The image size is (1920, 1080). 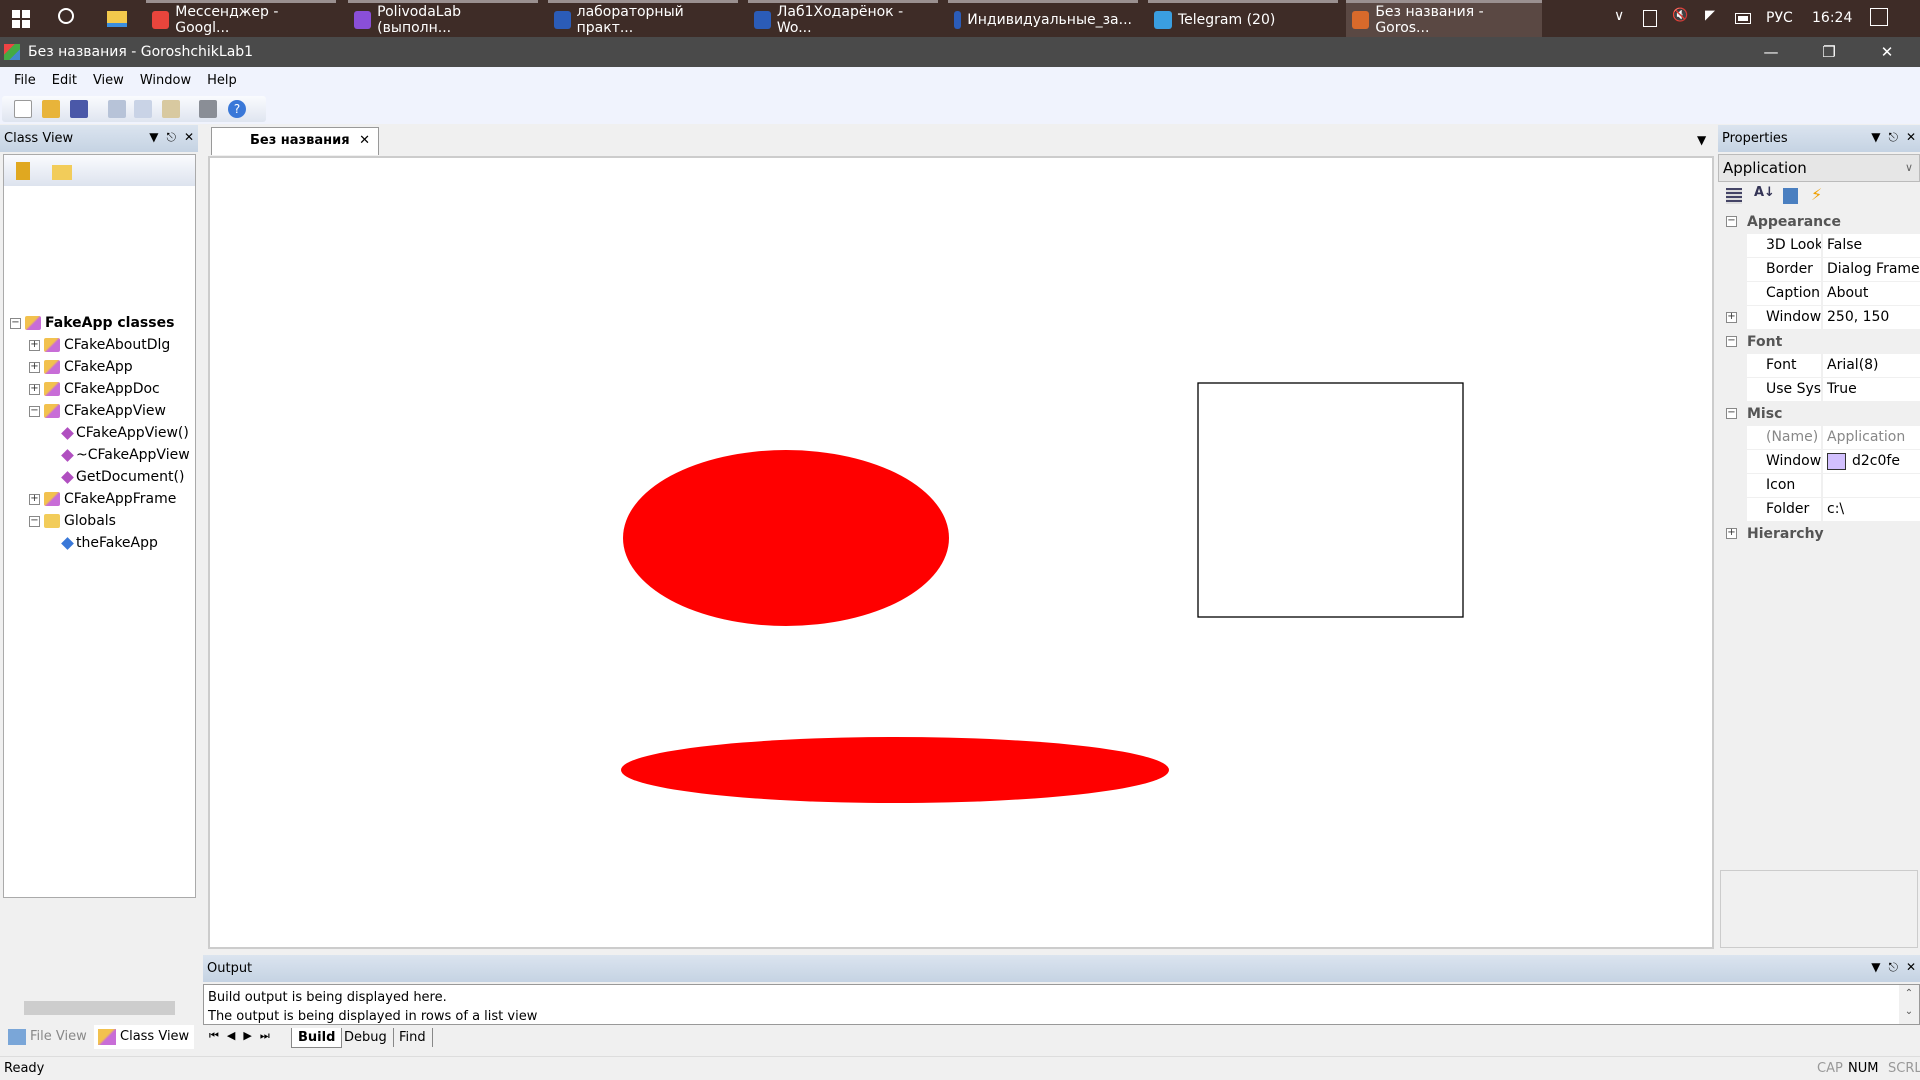 What do you see at coordinates (144, 1037) in the screenshot?
I see `tab-class-view: Class View` at bounding box center [144, 1037].